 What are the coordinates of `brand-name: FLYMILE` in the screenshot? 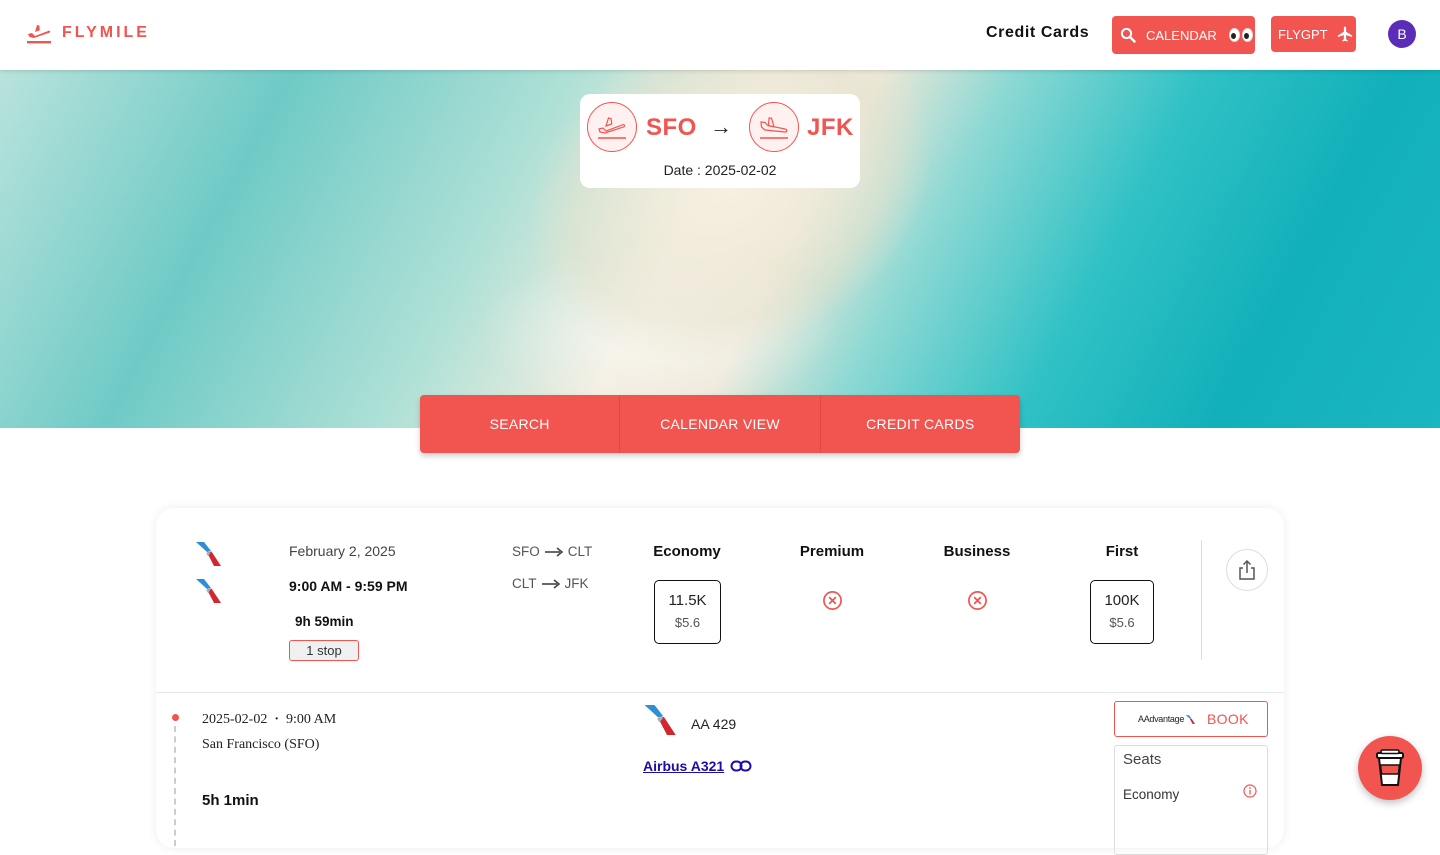 It's located at (106, 32).